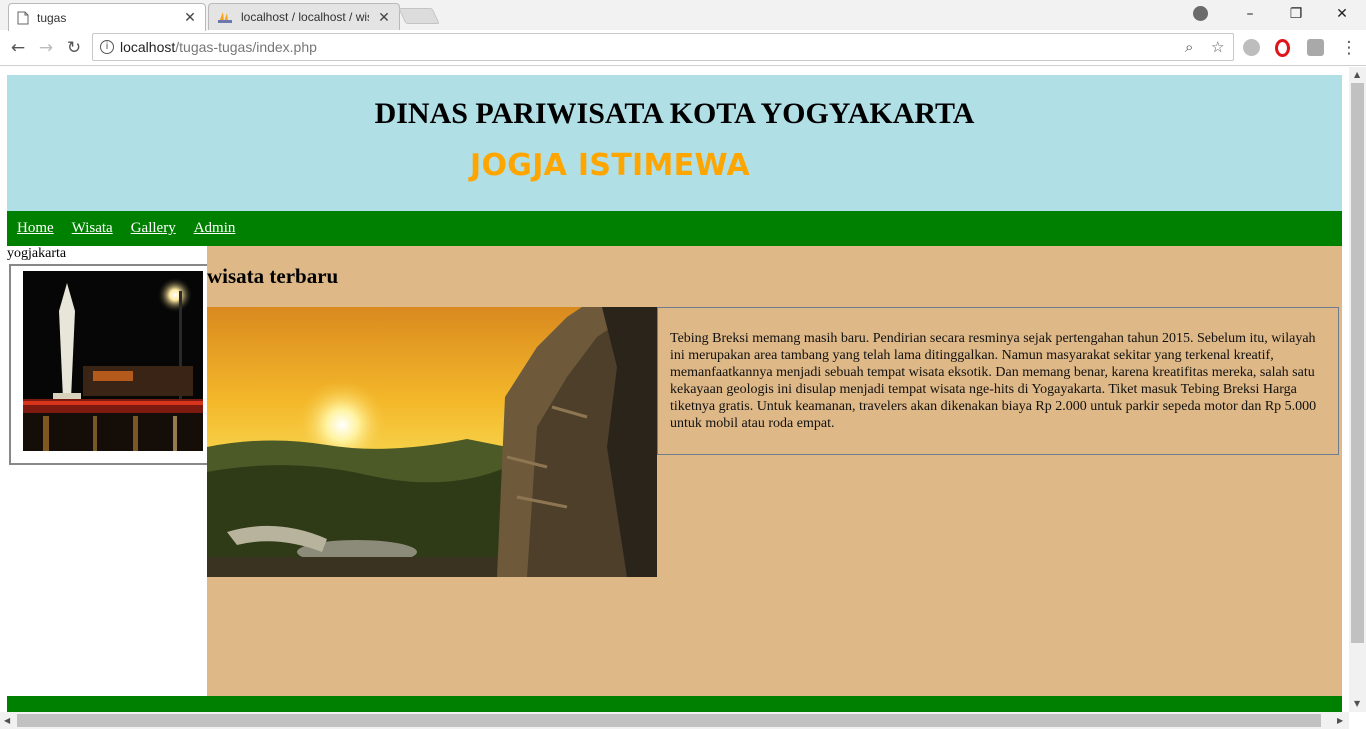 This screenshot has height=729, width=1366. What do you see at coordinates (18, 48) in the screenshot?
I see `back-icon: ←` at bounding box center [18, 48].